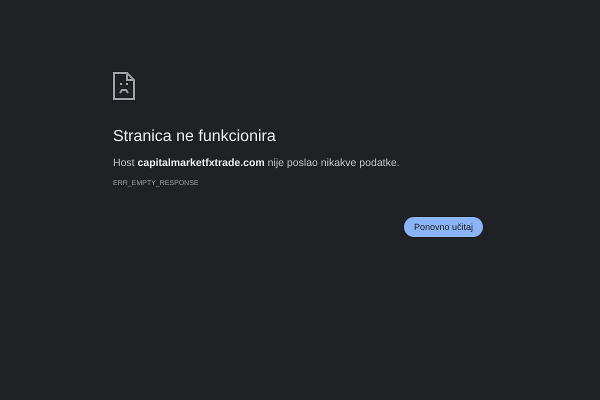 The image size is (600, 400). What do you see at coordinates (194, 137) in the screenshot?
I see `error-title: Stranica ne funkcionira` at bounding box center [194, 137].